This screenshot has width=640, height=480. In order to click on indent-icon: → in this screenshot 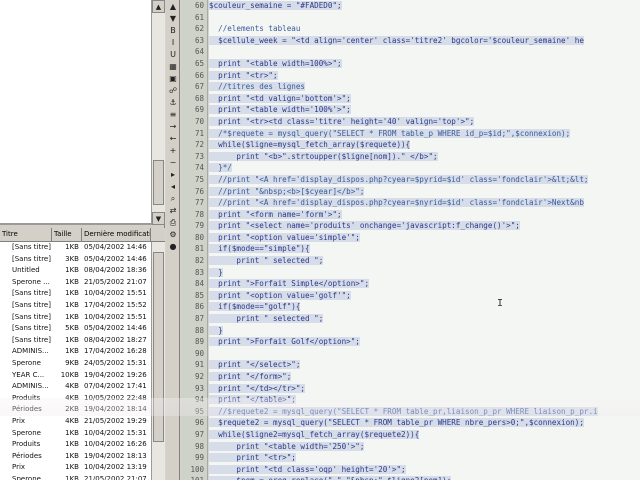, I will do `click(173, 126)`.